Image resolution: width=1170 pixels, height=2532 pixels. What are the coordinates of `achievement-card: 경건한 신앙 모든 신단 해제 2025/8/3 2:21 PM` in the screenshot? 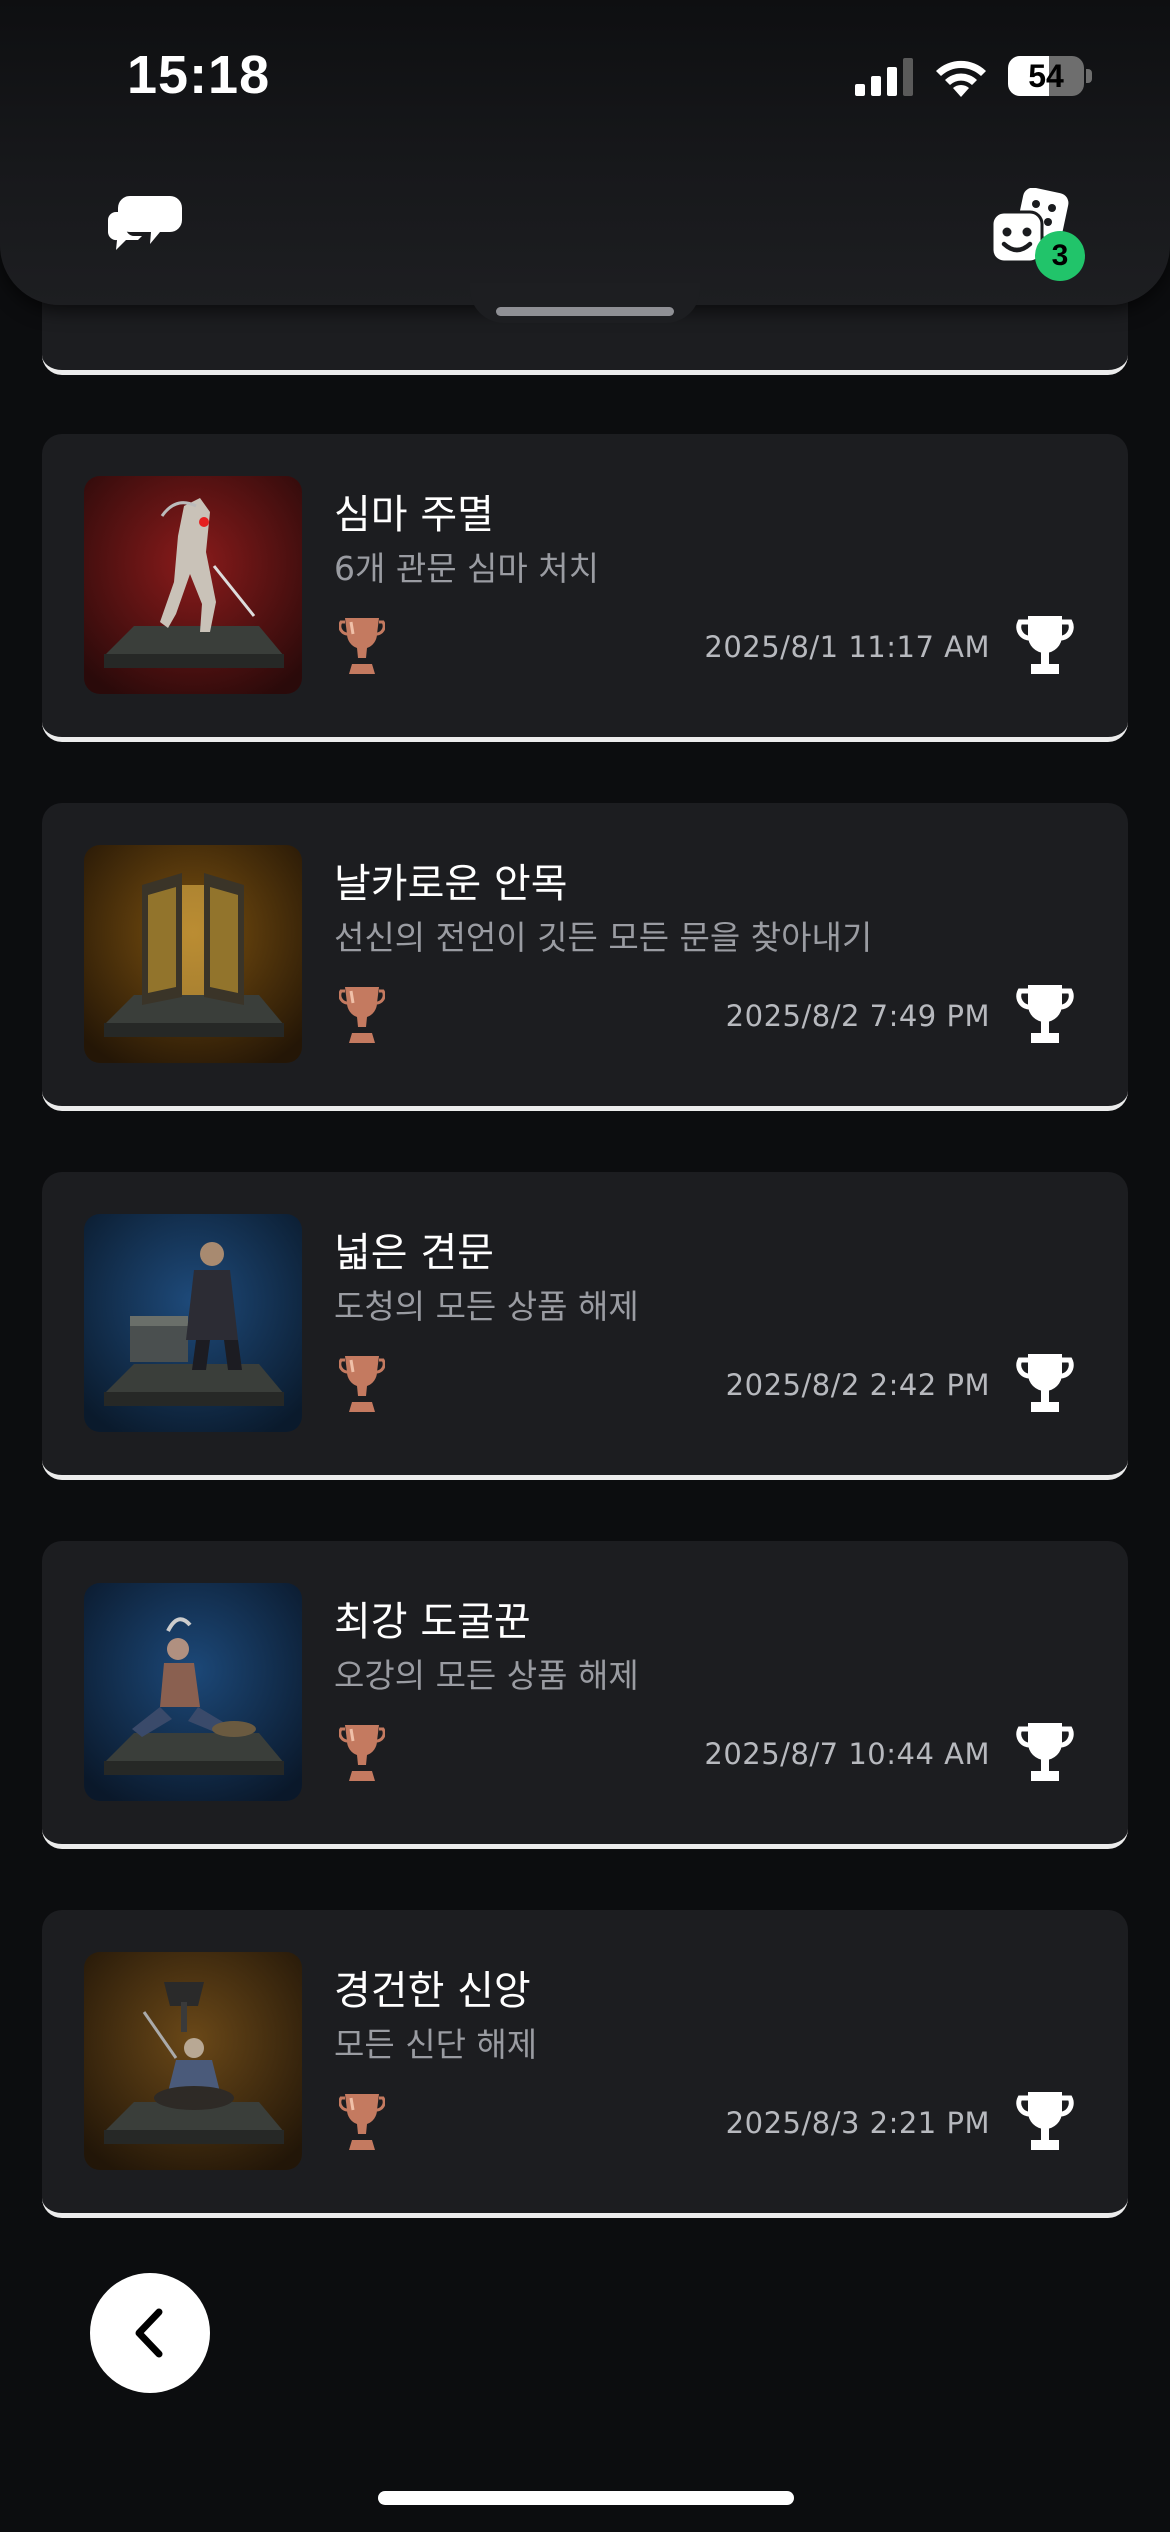 It's located at (585, 2064).